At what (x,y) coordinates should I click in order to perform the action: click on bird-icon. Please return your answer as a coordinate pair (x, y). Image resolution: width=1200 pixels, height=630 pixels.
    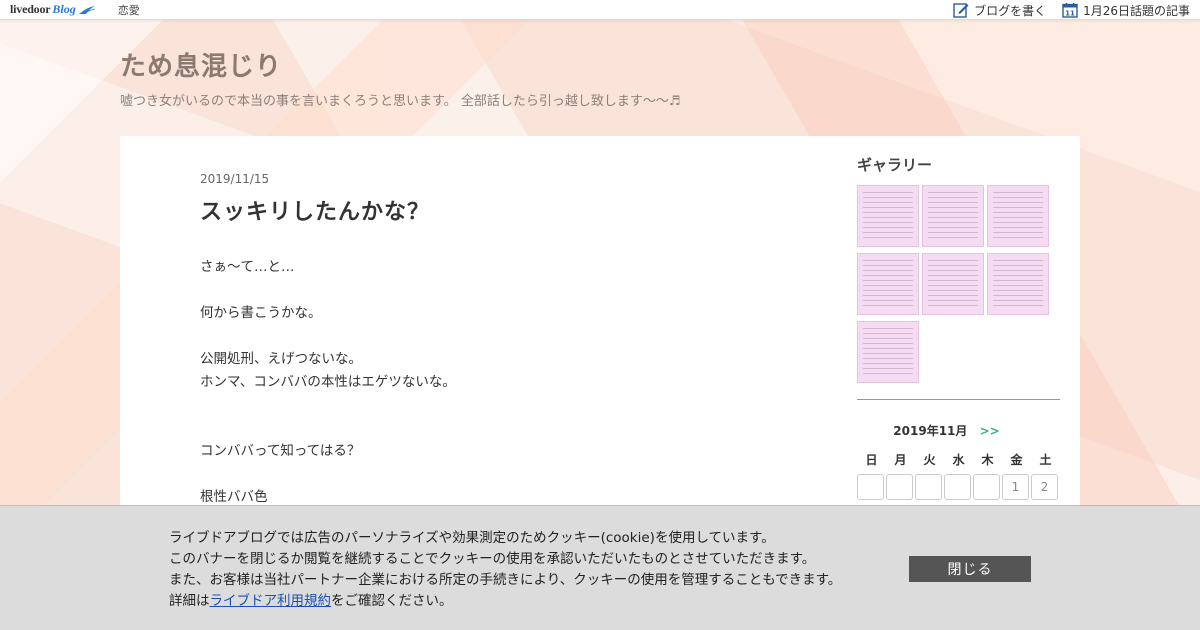
    Looking at the image, I should click on (86, 9).